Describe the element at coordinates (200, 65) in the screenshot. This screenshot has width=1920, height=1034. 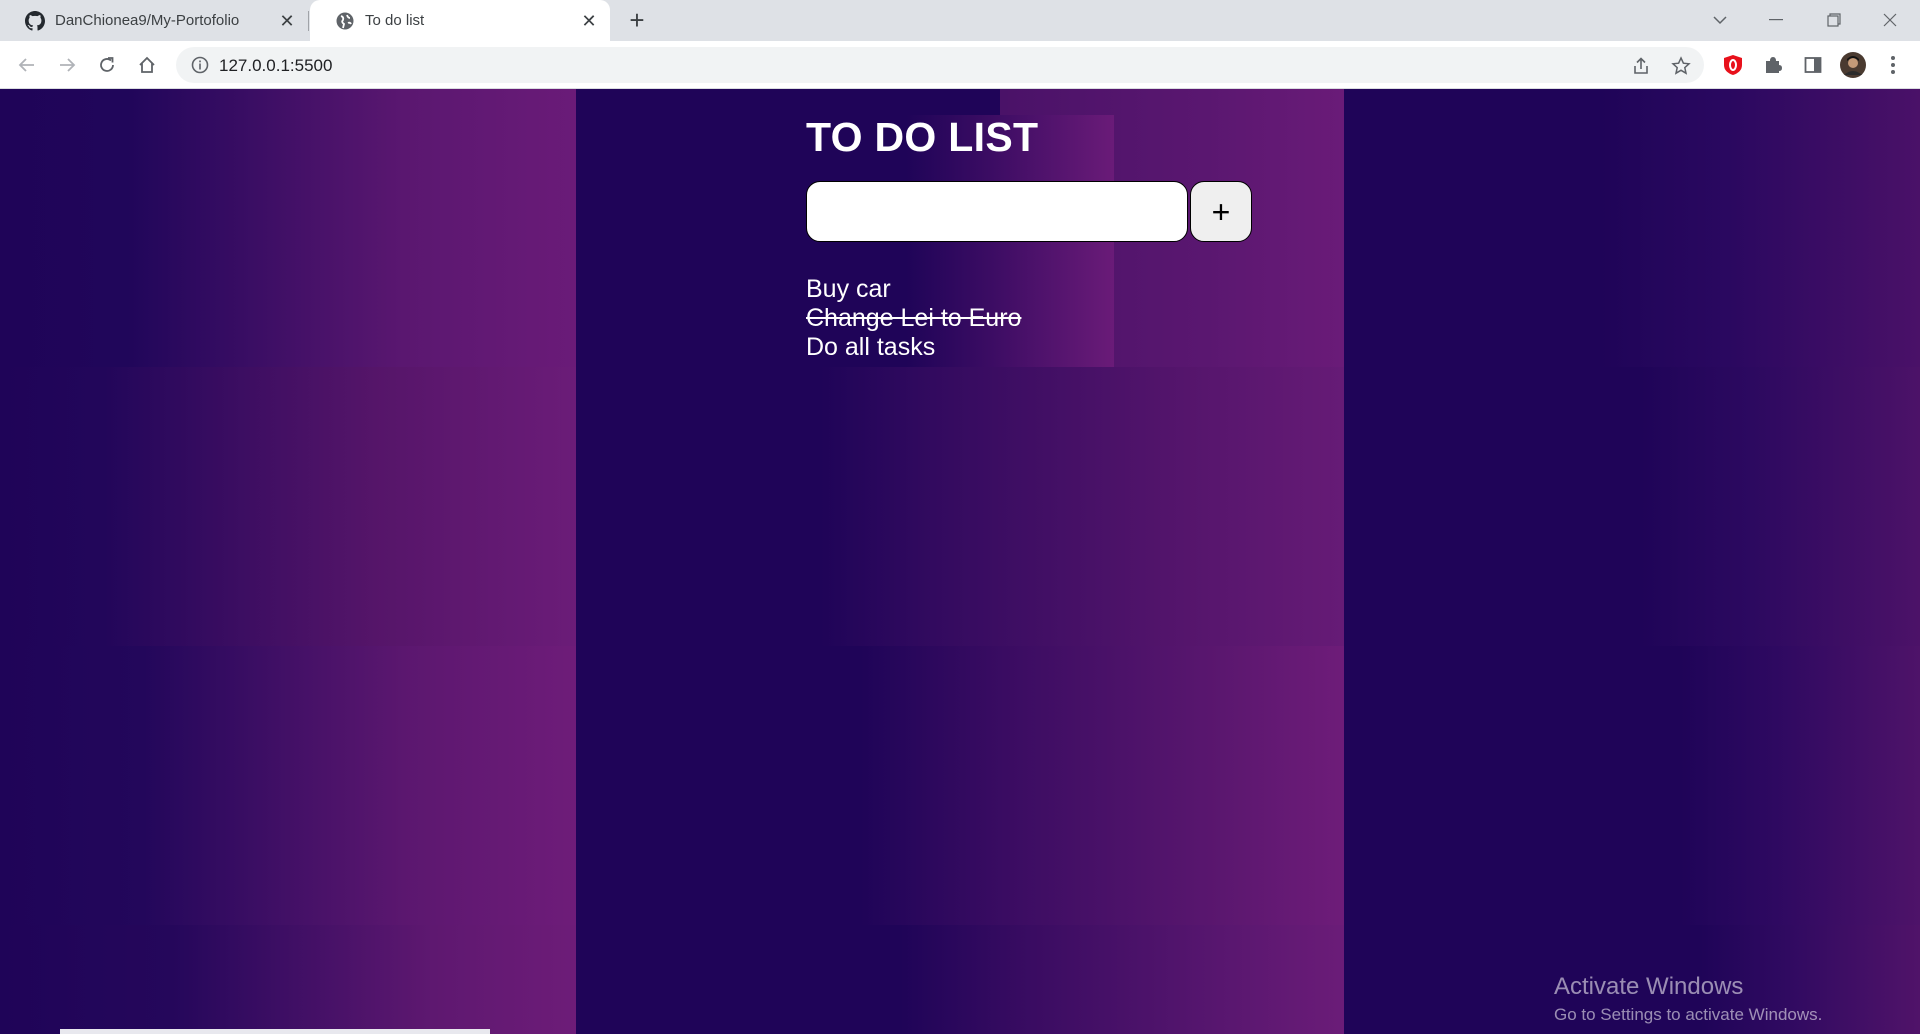
I see `site-info-icon` at that location.